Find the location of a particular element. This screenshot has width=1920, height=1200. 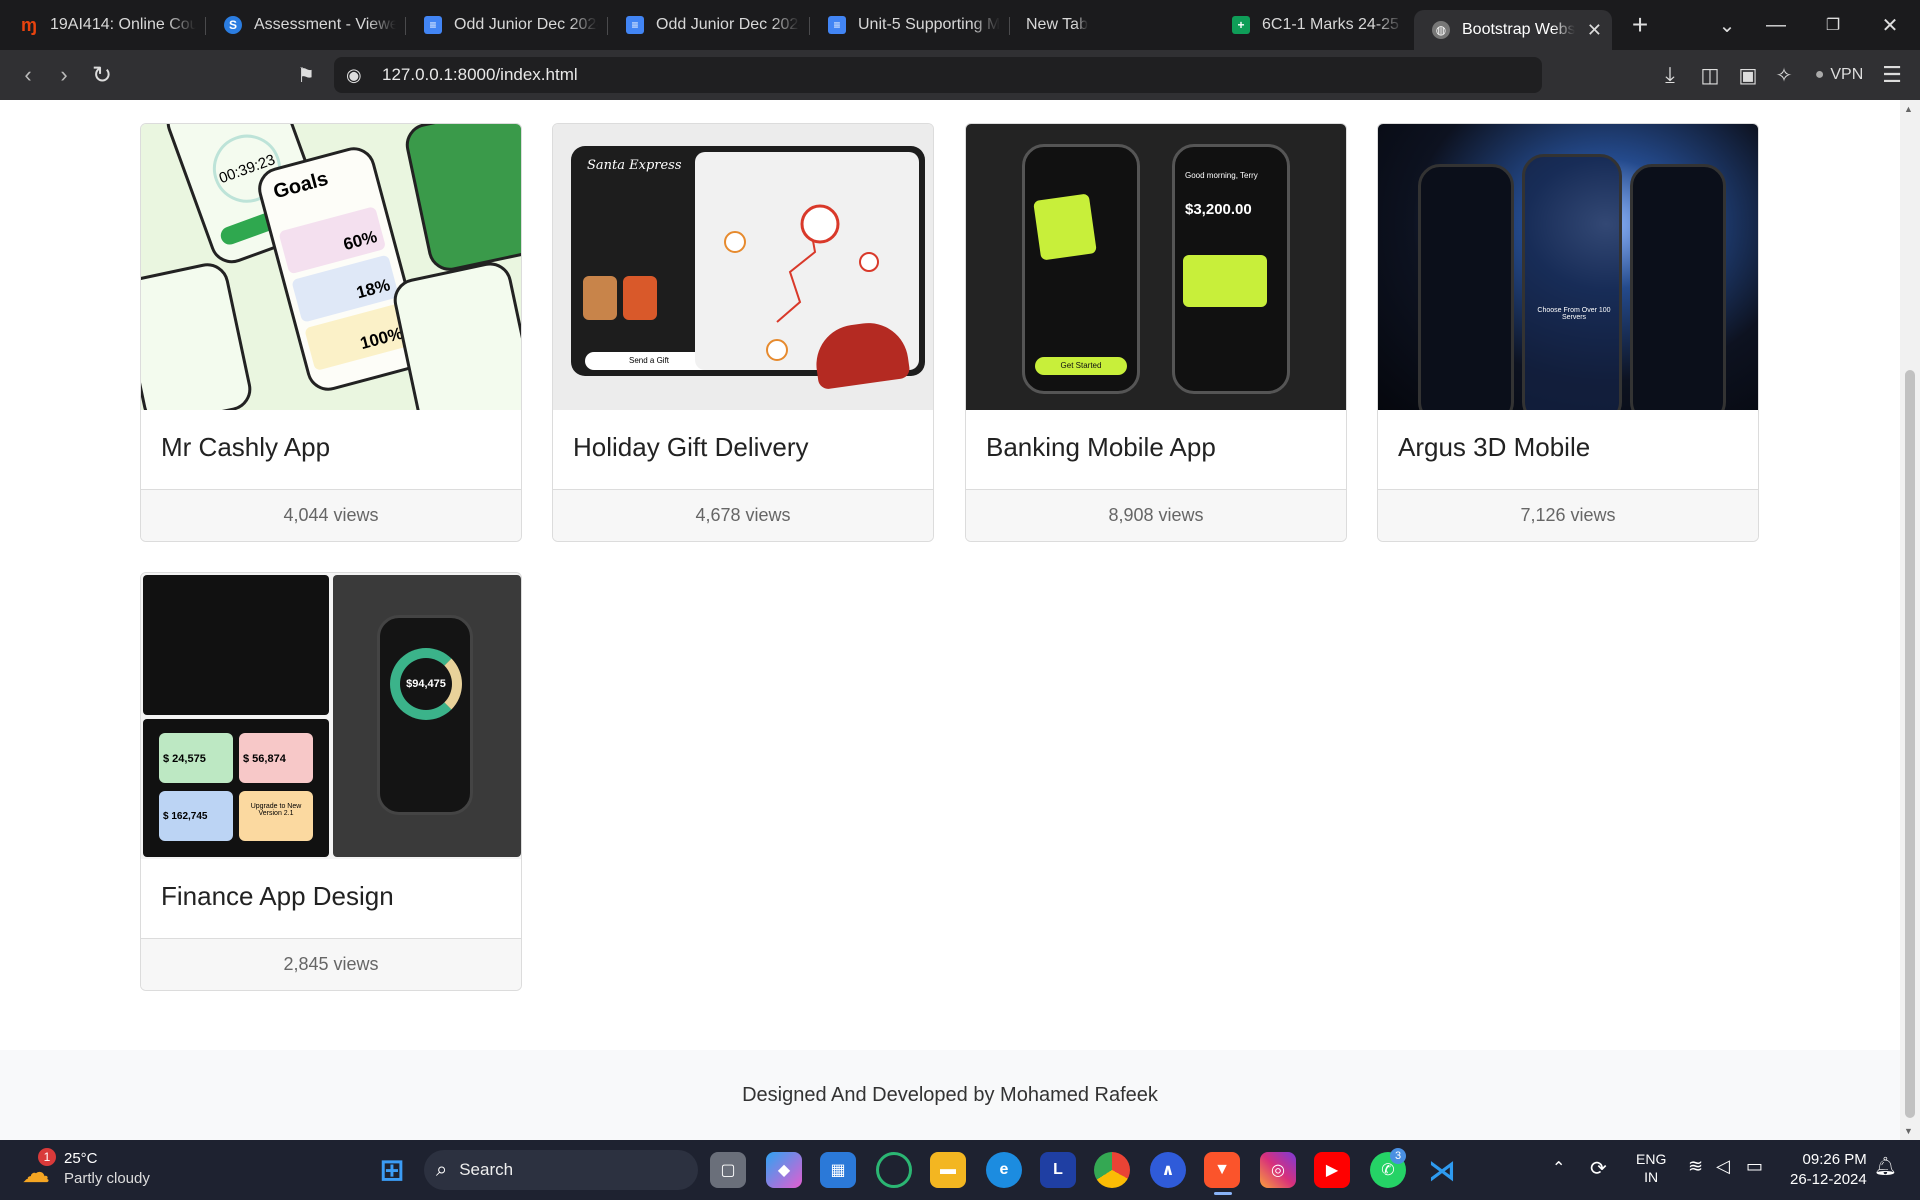

notification-badge: 1 is located at coordinates (47, 1157).